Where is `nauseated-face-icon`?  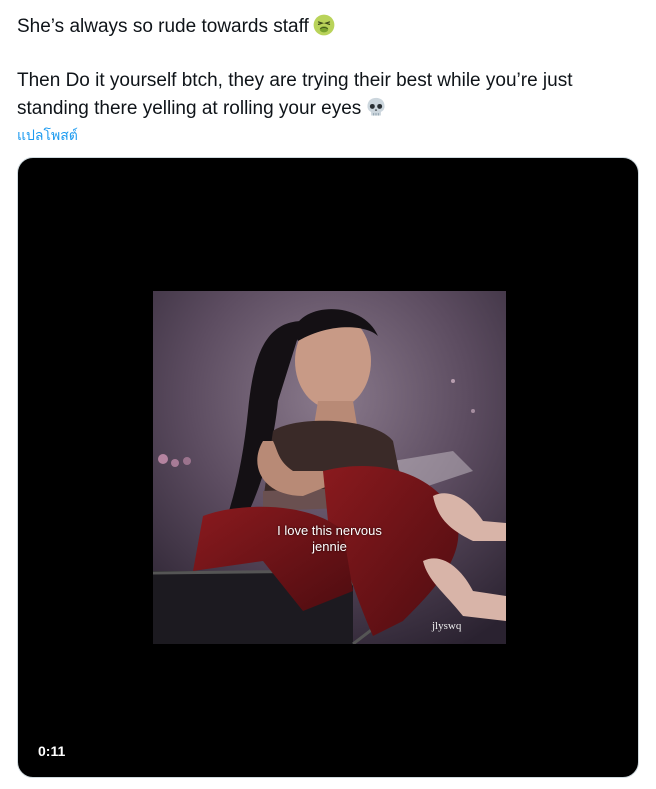
nauseated-face-icon is located at coordinates (324, 25).